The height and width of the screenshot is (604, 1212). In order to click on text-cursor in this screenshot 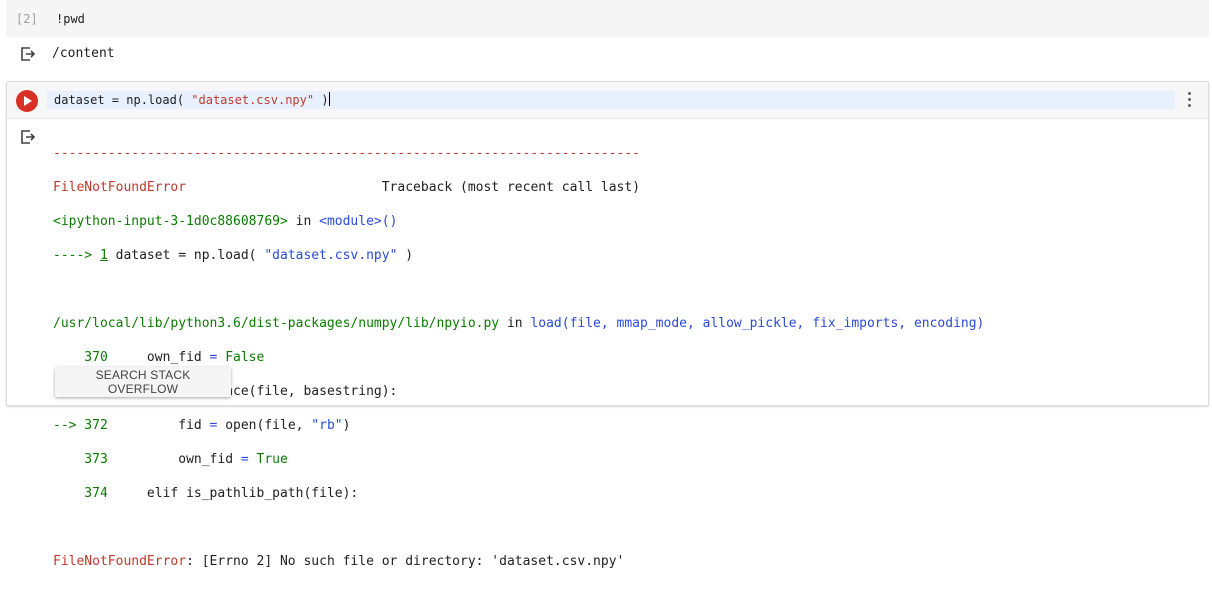, I will do `click(329, 99)`.